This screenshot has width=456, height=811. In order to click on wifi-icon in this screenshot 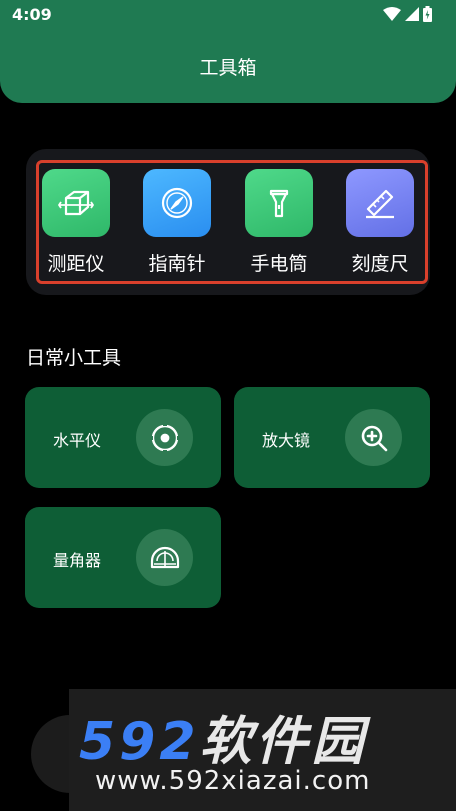, I will do `click(392, 14)`.